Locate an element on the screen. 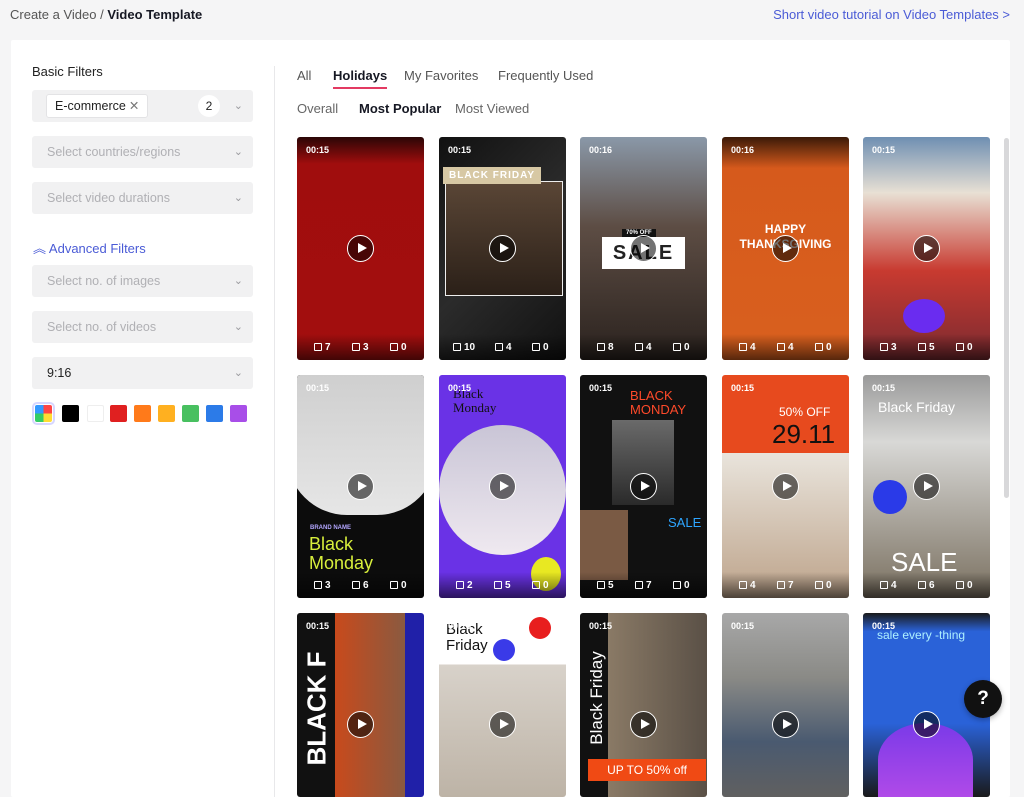  scrollbar is located at coordinates (1006, 318).